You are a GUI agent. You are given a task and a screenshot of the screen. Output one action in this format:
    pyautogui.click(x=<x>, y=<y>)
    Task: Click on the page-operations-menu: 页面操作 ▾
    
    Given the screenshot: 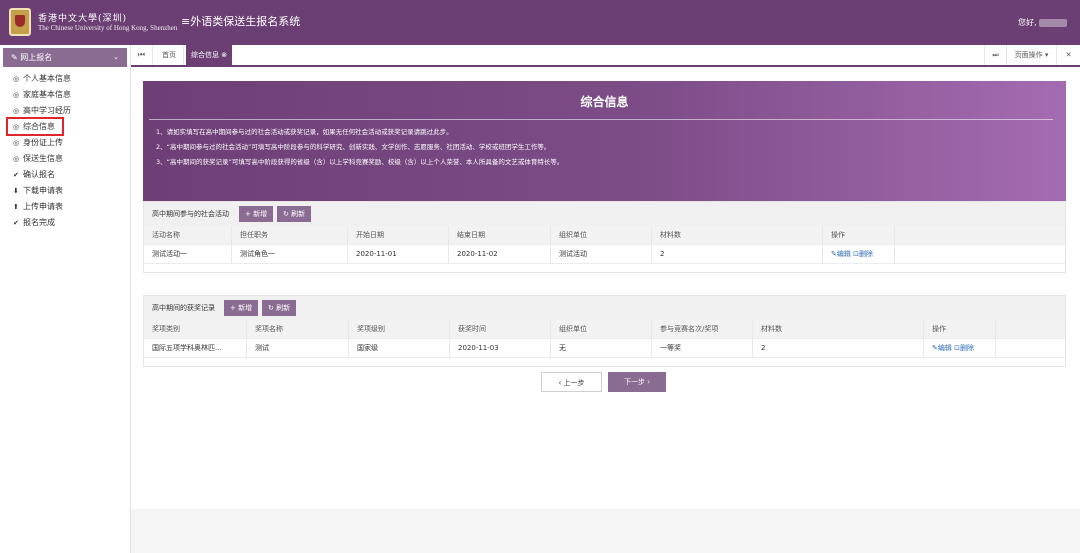 What is the action you would take?
    pyautogui.click(x=1031, y=55)
    